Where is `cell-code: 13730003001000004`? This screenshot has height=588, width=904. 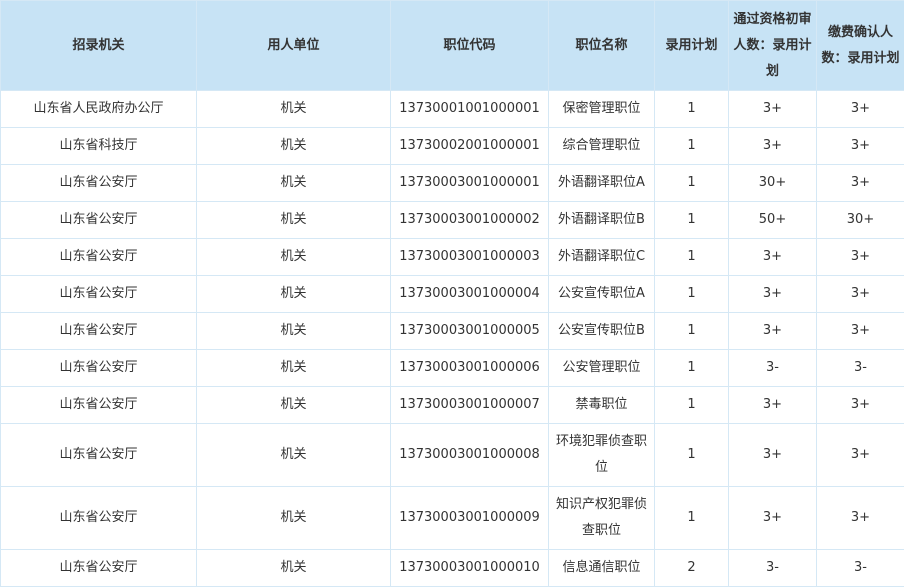 cell-code: 13730003001000004 is located at coordinates (469, 294).